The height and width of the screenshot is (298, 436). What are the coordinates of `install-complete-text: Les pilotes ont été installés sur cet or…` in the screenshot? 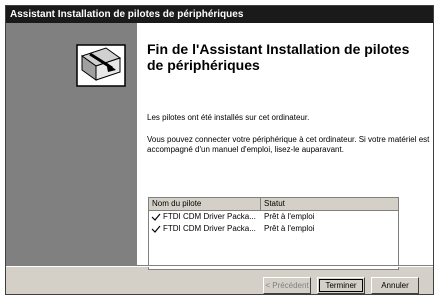 It's located at (228, 117).